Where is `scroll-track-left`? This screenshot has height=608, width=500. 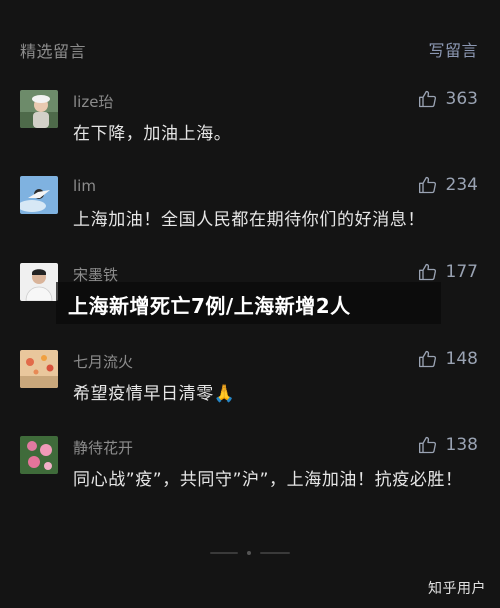 scroll-track-left is located at coordinates (224, 553).